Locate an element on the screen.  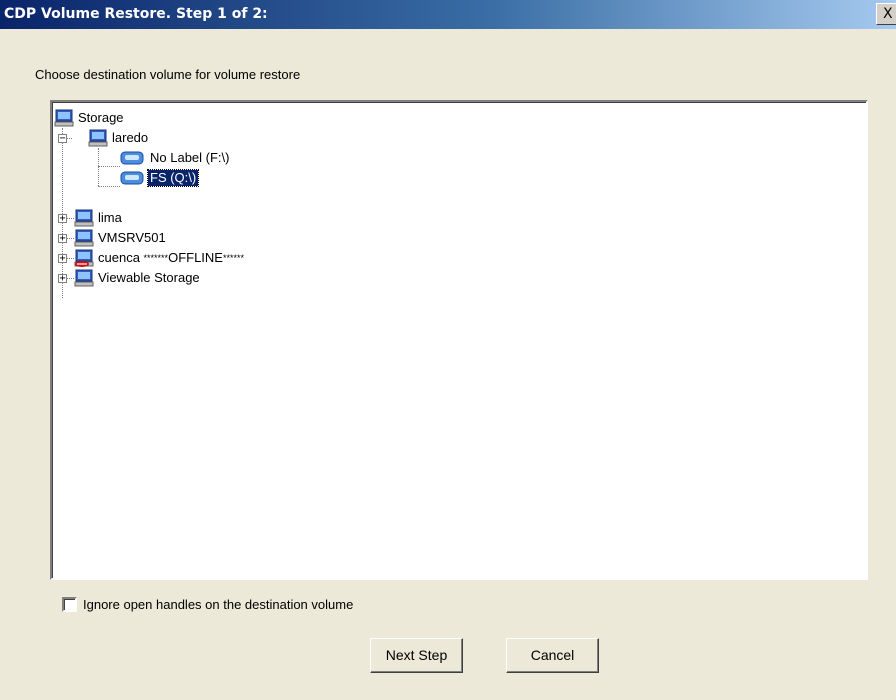
tree-node-label: VMSRV501 is located at coordinates (132, 237).